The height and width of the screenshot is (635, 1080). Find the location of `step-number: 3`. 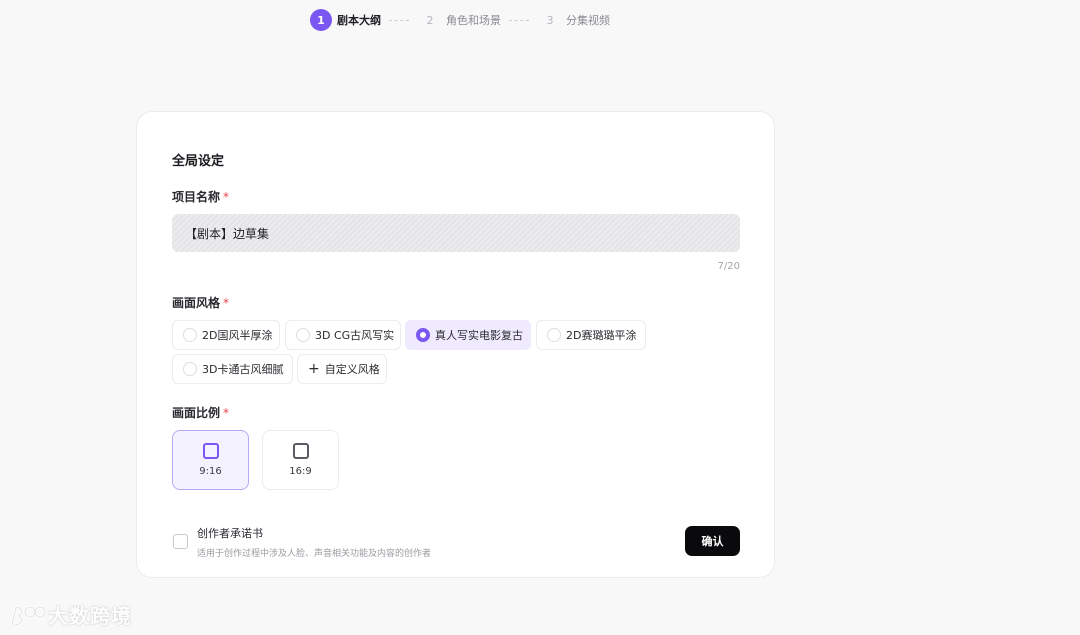

step-number: 3 is located at coordinates (550, 20).